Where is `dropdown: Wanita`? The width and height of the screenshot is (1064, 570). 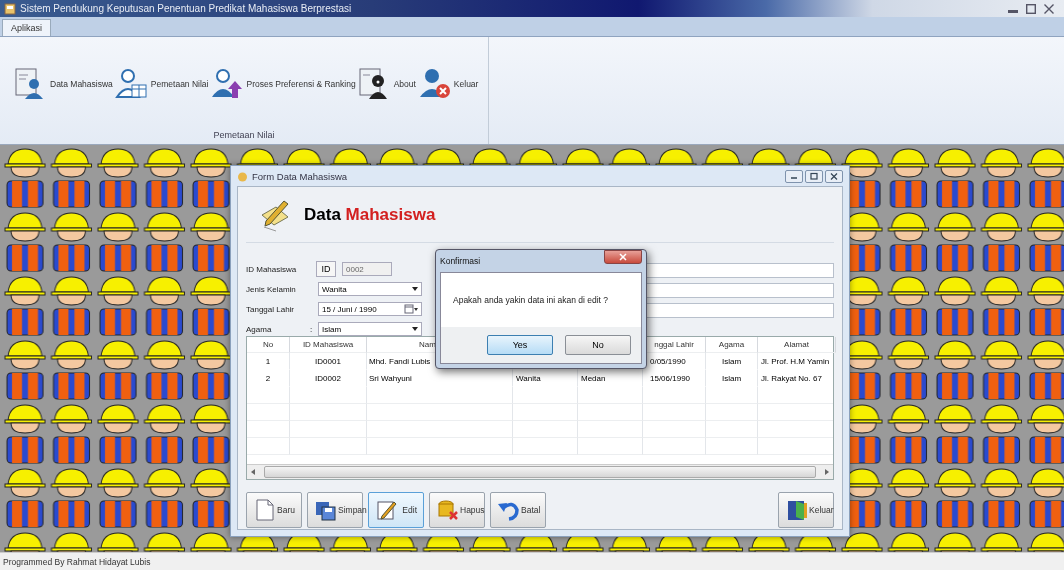
dropdown: Wanita is located at coordinates (370, 289).